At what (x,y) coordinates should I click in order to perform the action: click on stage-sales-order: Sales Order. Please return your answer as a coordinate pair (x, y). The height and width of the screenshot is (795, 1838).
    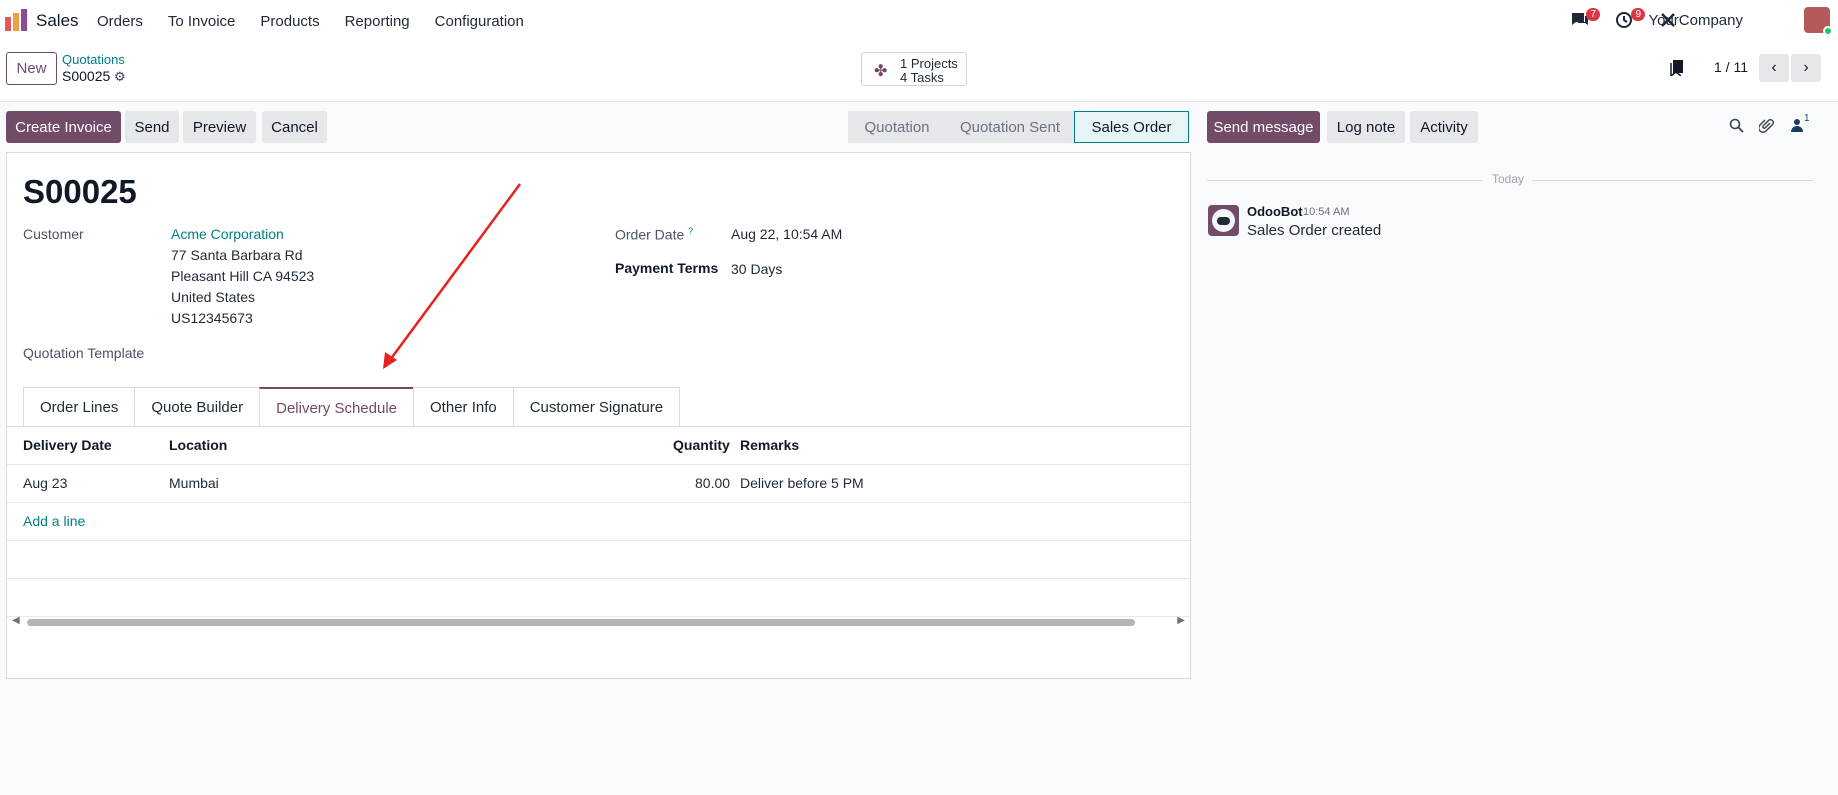
    Looking at the image, I should click on (1131, 127).